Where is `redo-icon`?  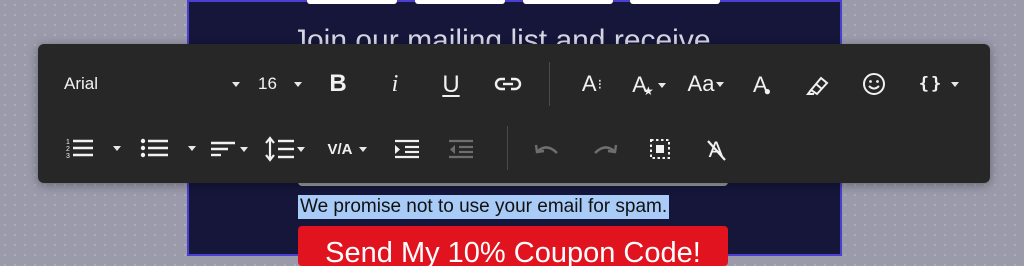
redo-icon is located at coordinates (606, 149).